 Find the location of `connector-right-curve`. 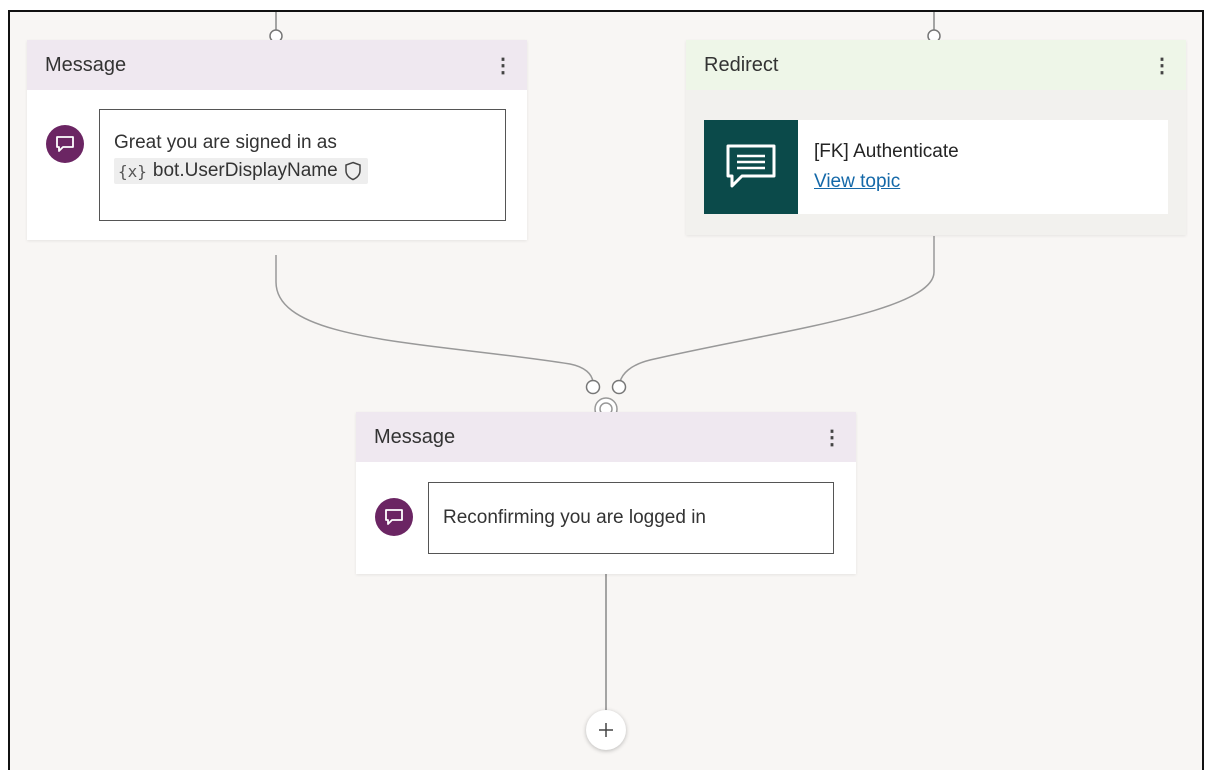

connector-right-curve is located at coordinates (777, 309).